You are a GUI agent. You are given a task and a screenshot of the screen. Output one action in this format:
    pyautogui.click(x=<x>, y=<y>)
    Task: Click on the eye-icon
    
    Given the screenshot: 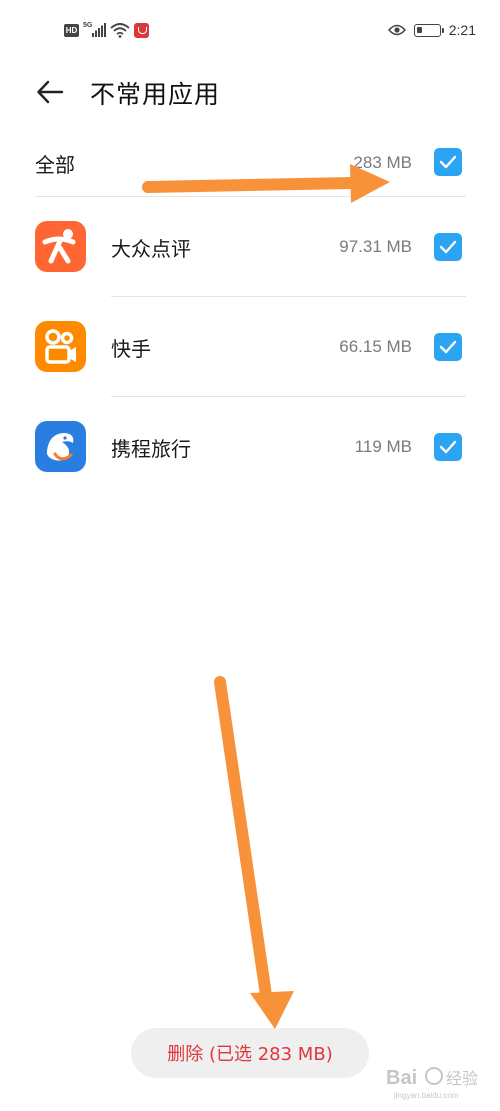 What is the action you would take?
    pyautogui.click(x=396, y=30)
    